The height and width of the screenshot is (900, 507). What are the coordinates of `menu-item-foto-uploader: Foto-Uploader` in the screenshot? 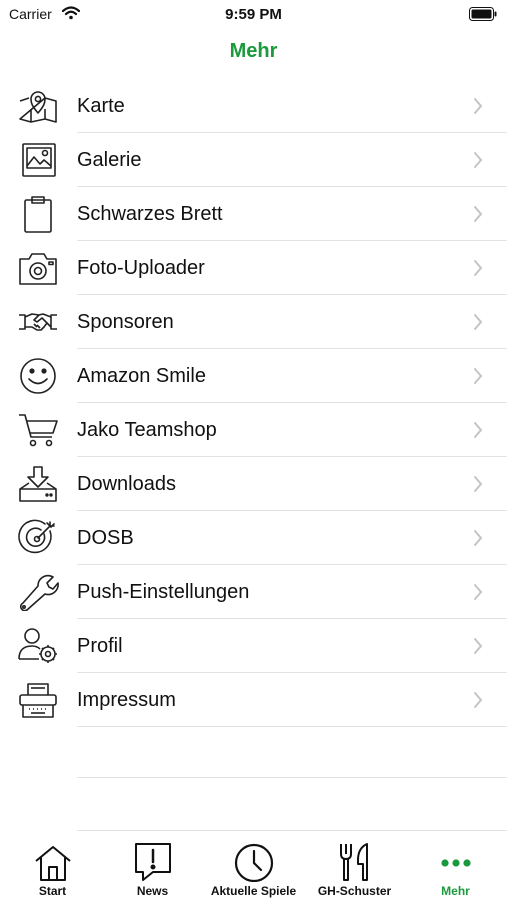 It's located at (253, 268).